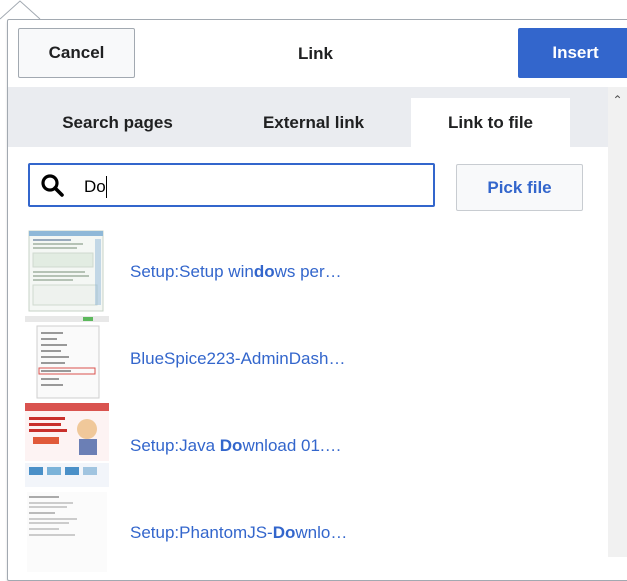 This screenshot has height=581, width=627. I want to click on scroll-up-arrow-icon: ⌃, so click(617, 100).